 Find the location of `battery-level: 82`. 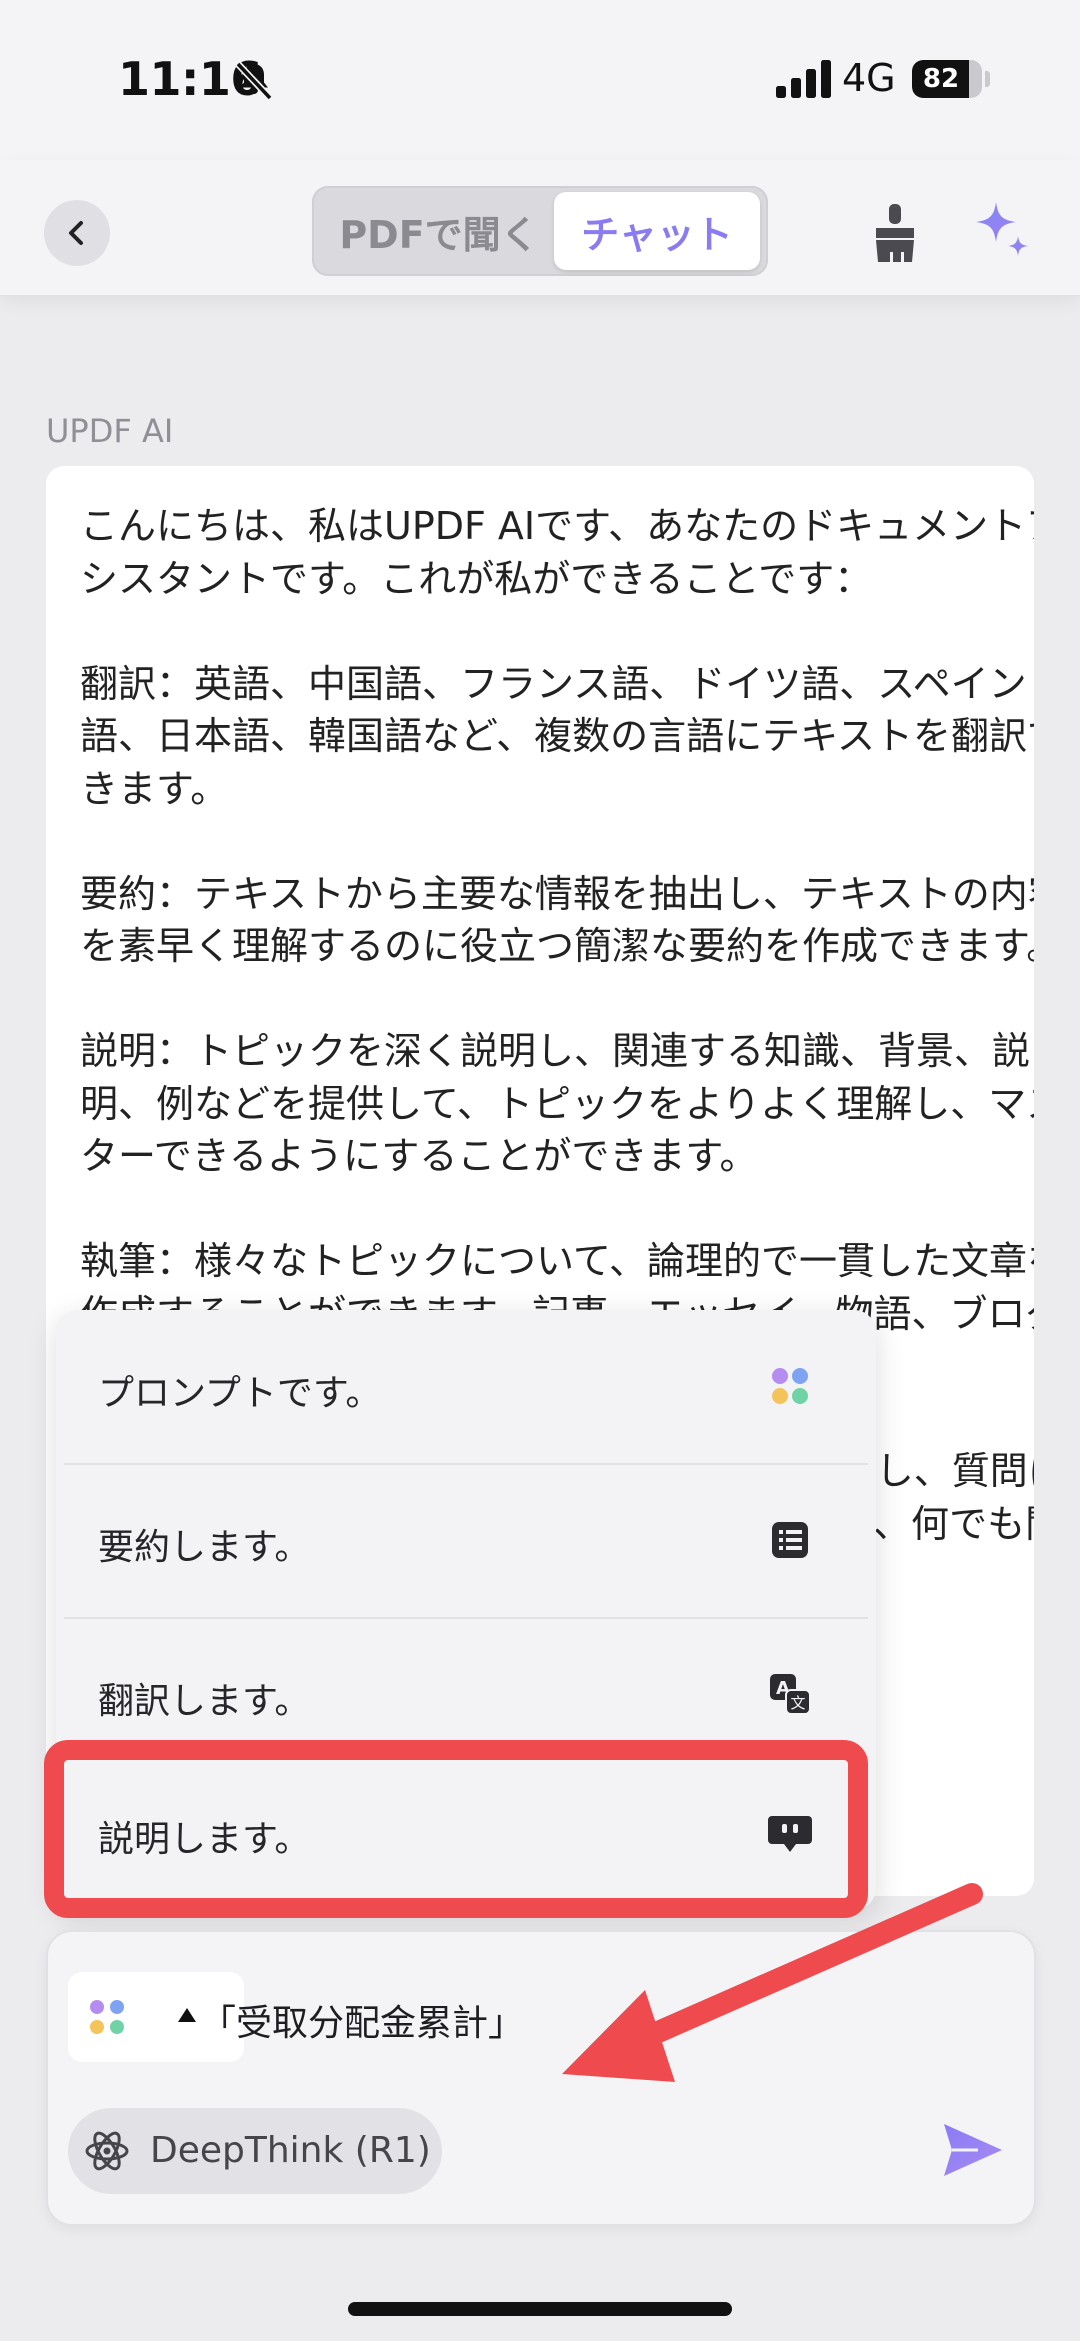

battery-level: 82 is located at coordinates (941, 79).